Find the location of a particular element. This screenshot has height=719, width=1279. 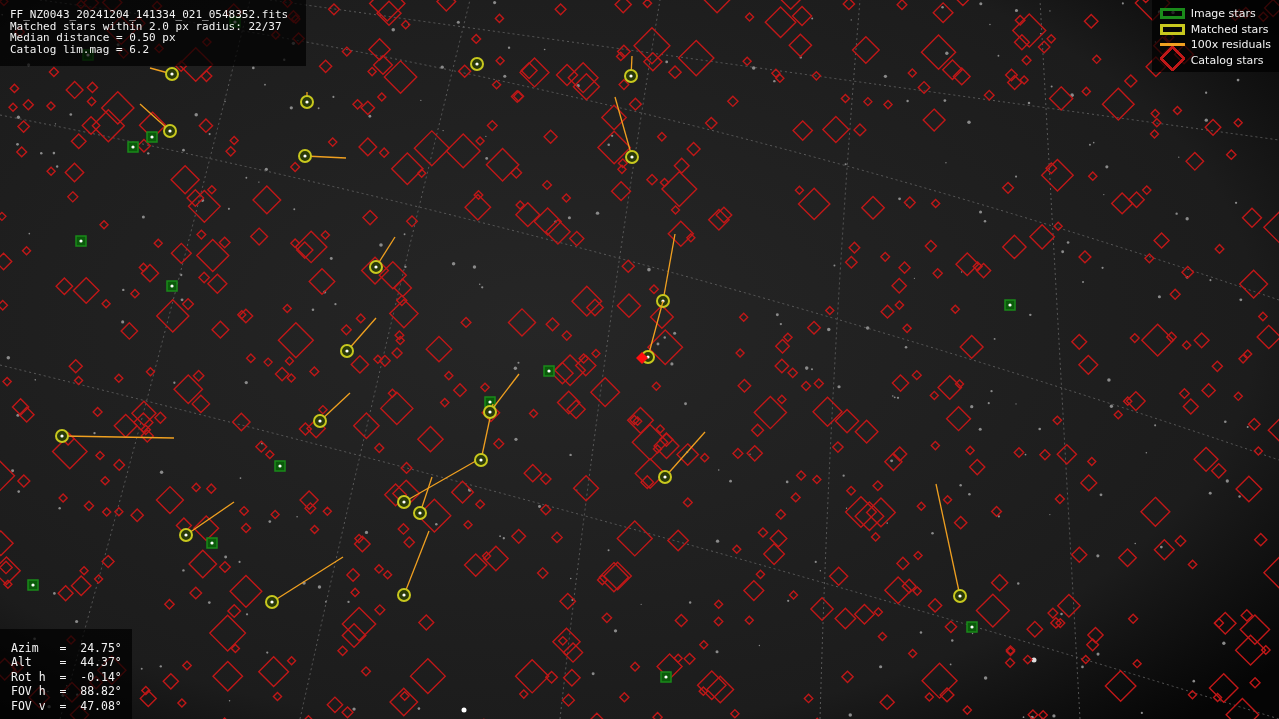

header-text: Catalog lim.mag = 6.2 is located at coordinates (80, 49).